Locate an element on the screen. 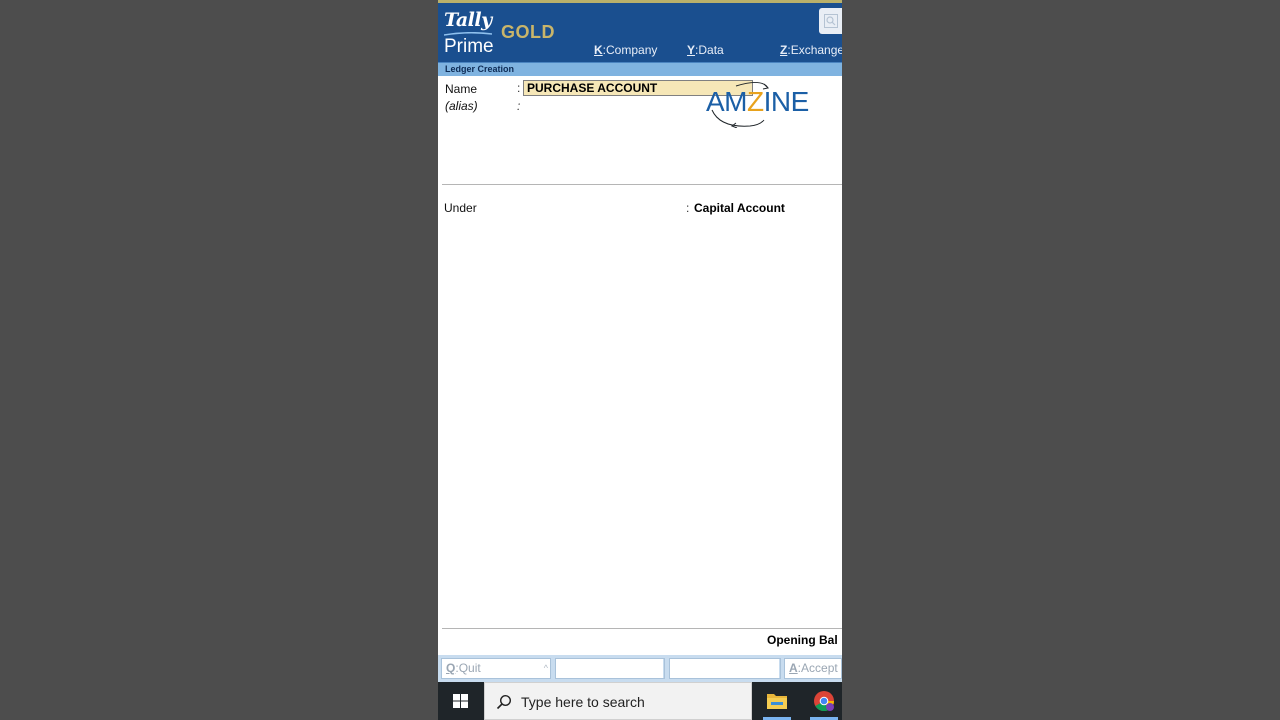 Image resolution: width=1280 pixels, height=720 pixels. opening-balance-label: Opening Bal is located at coordinates (802, 640).